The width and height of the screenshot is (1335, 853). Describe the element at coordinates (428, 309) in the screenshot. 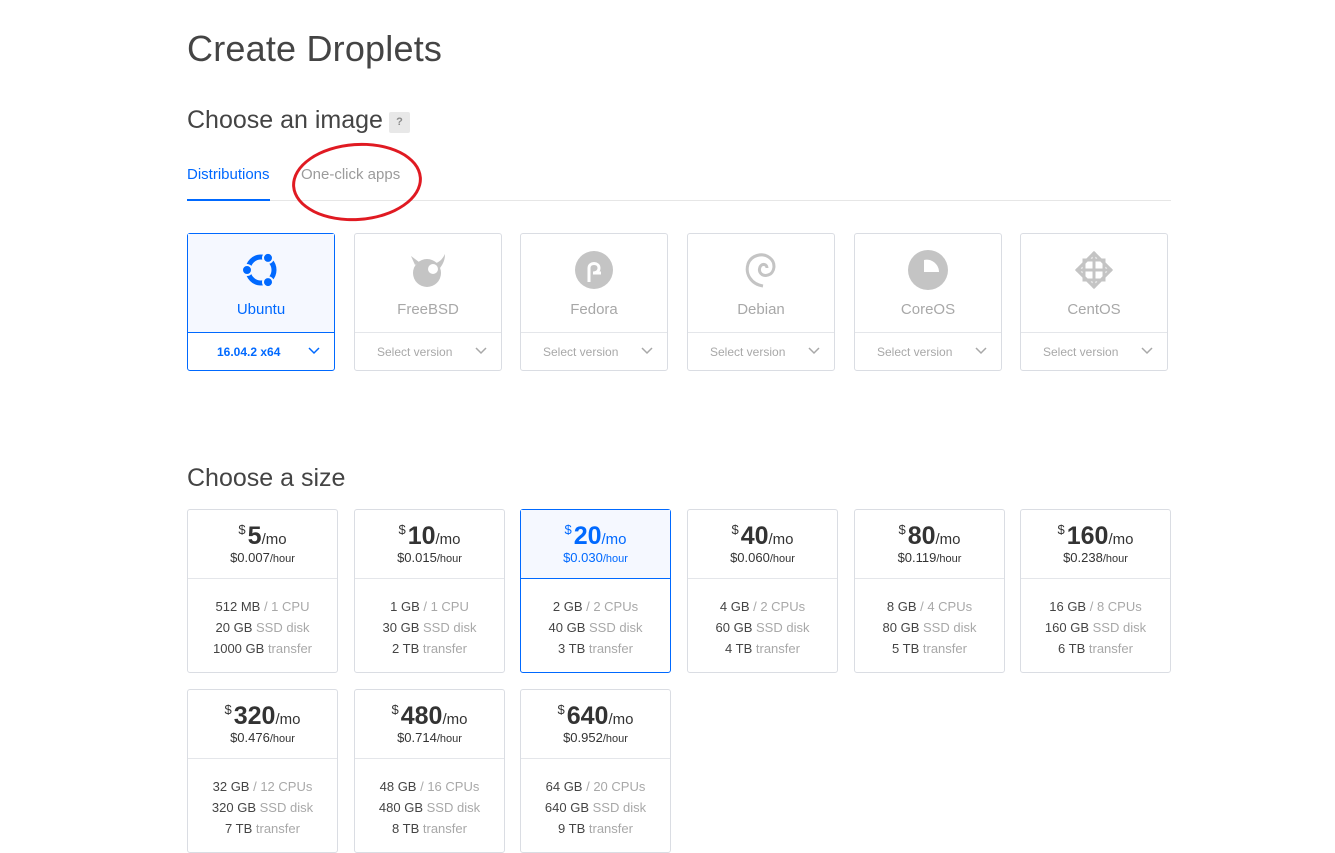

I see `distro-name: FreeBSD` at that location.